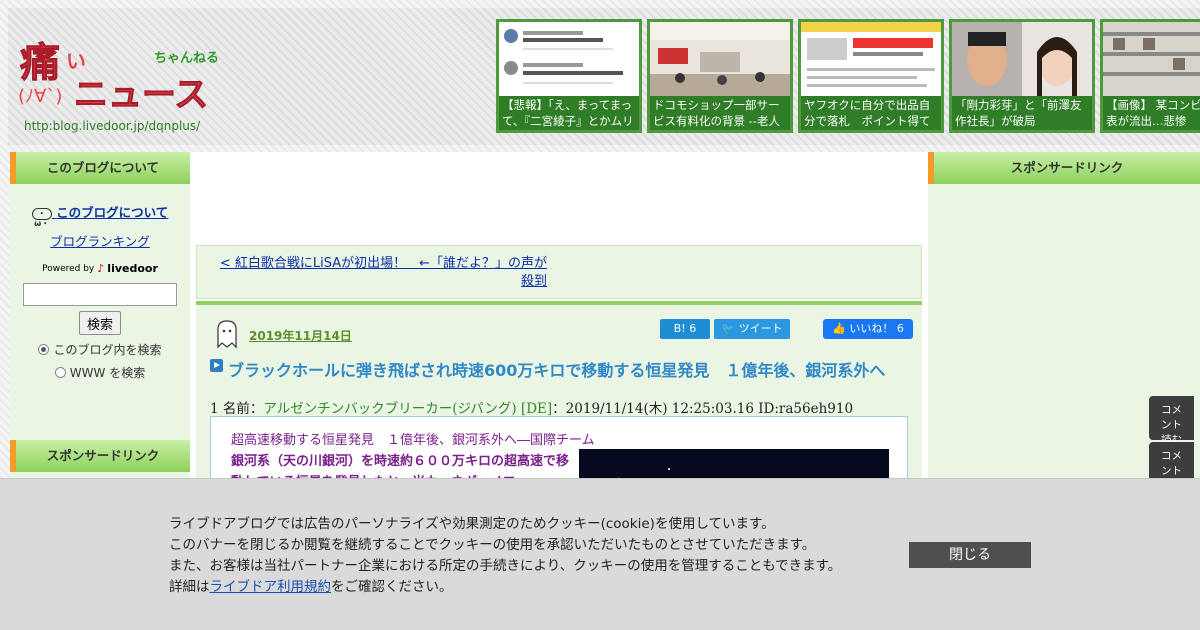 The height and width of the screenshot is (630, 1200). What do you see at coordinates (60, 372) in the screenshot?
I see `radio-button` at bounding box center [60, 372].